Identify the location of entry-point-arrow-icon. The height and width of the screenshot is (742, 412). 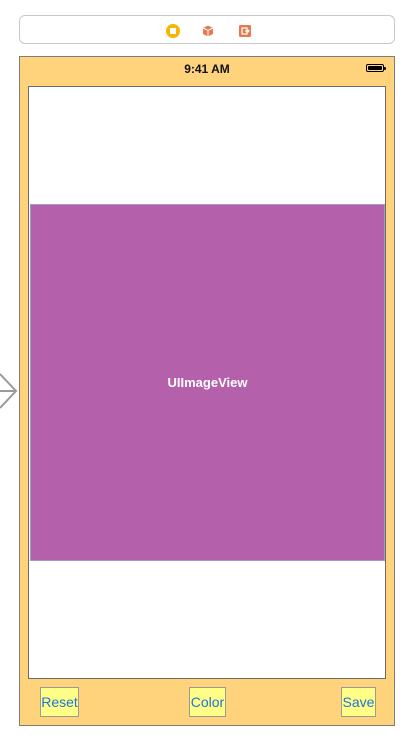
(9, 391).